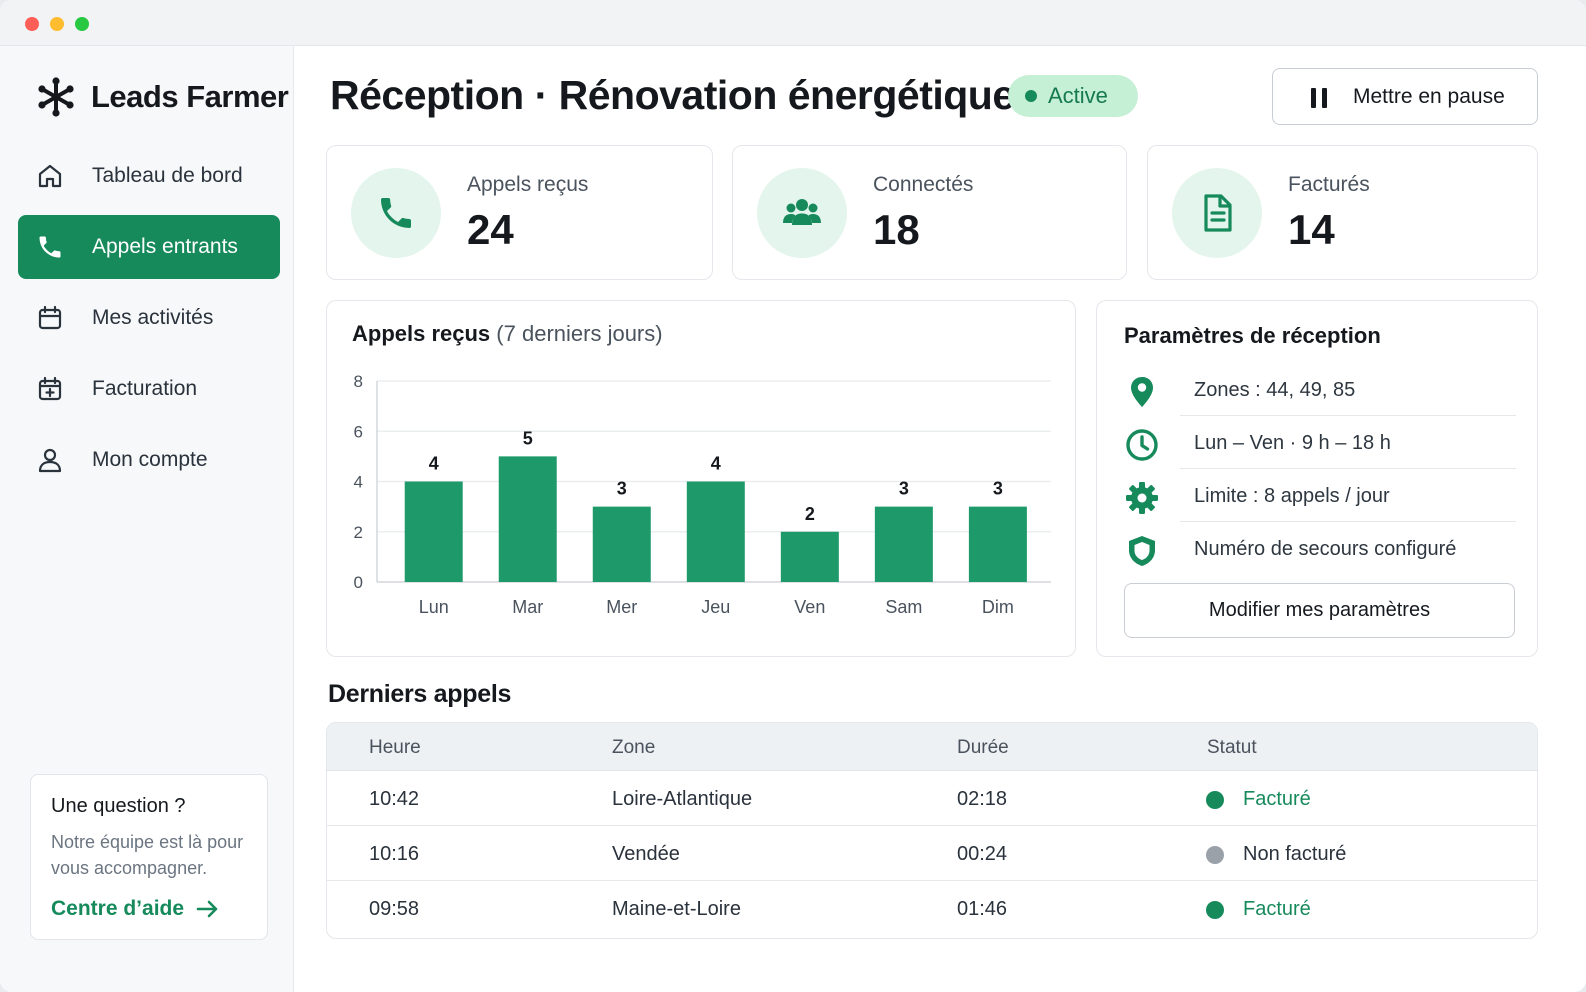  I want to click on sidebar-item-label: Appels entrants, so click(165, 246).